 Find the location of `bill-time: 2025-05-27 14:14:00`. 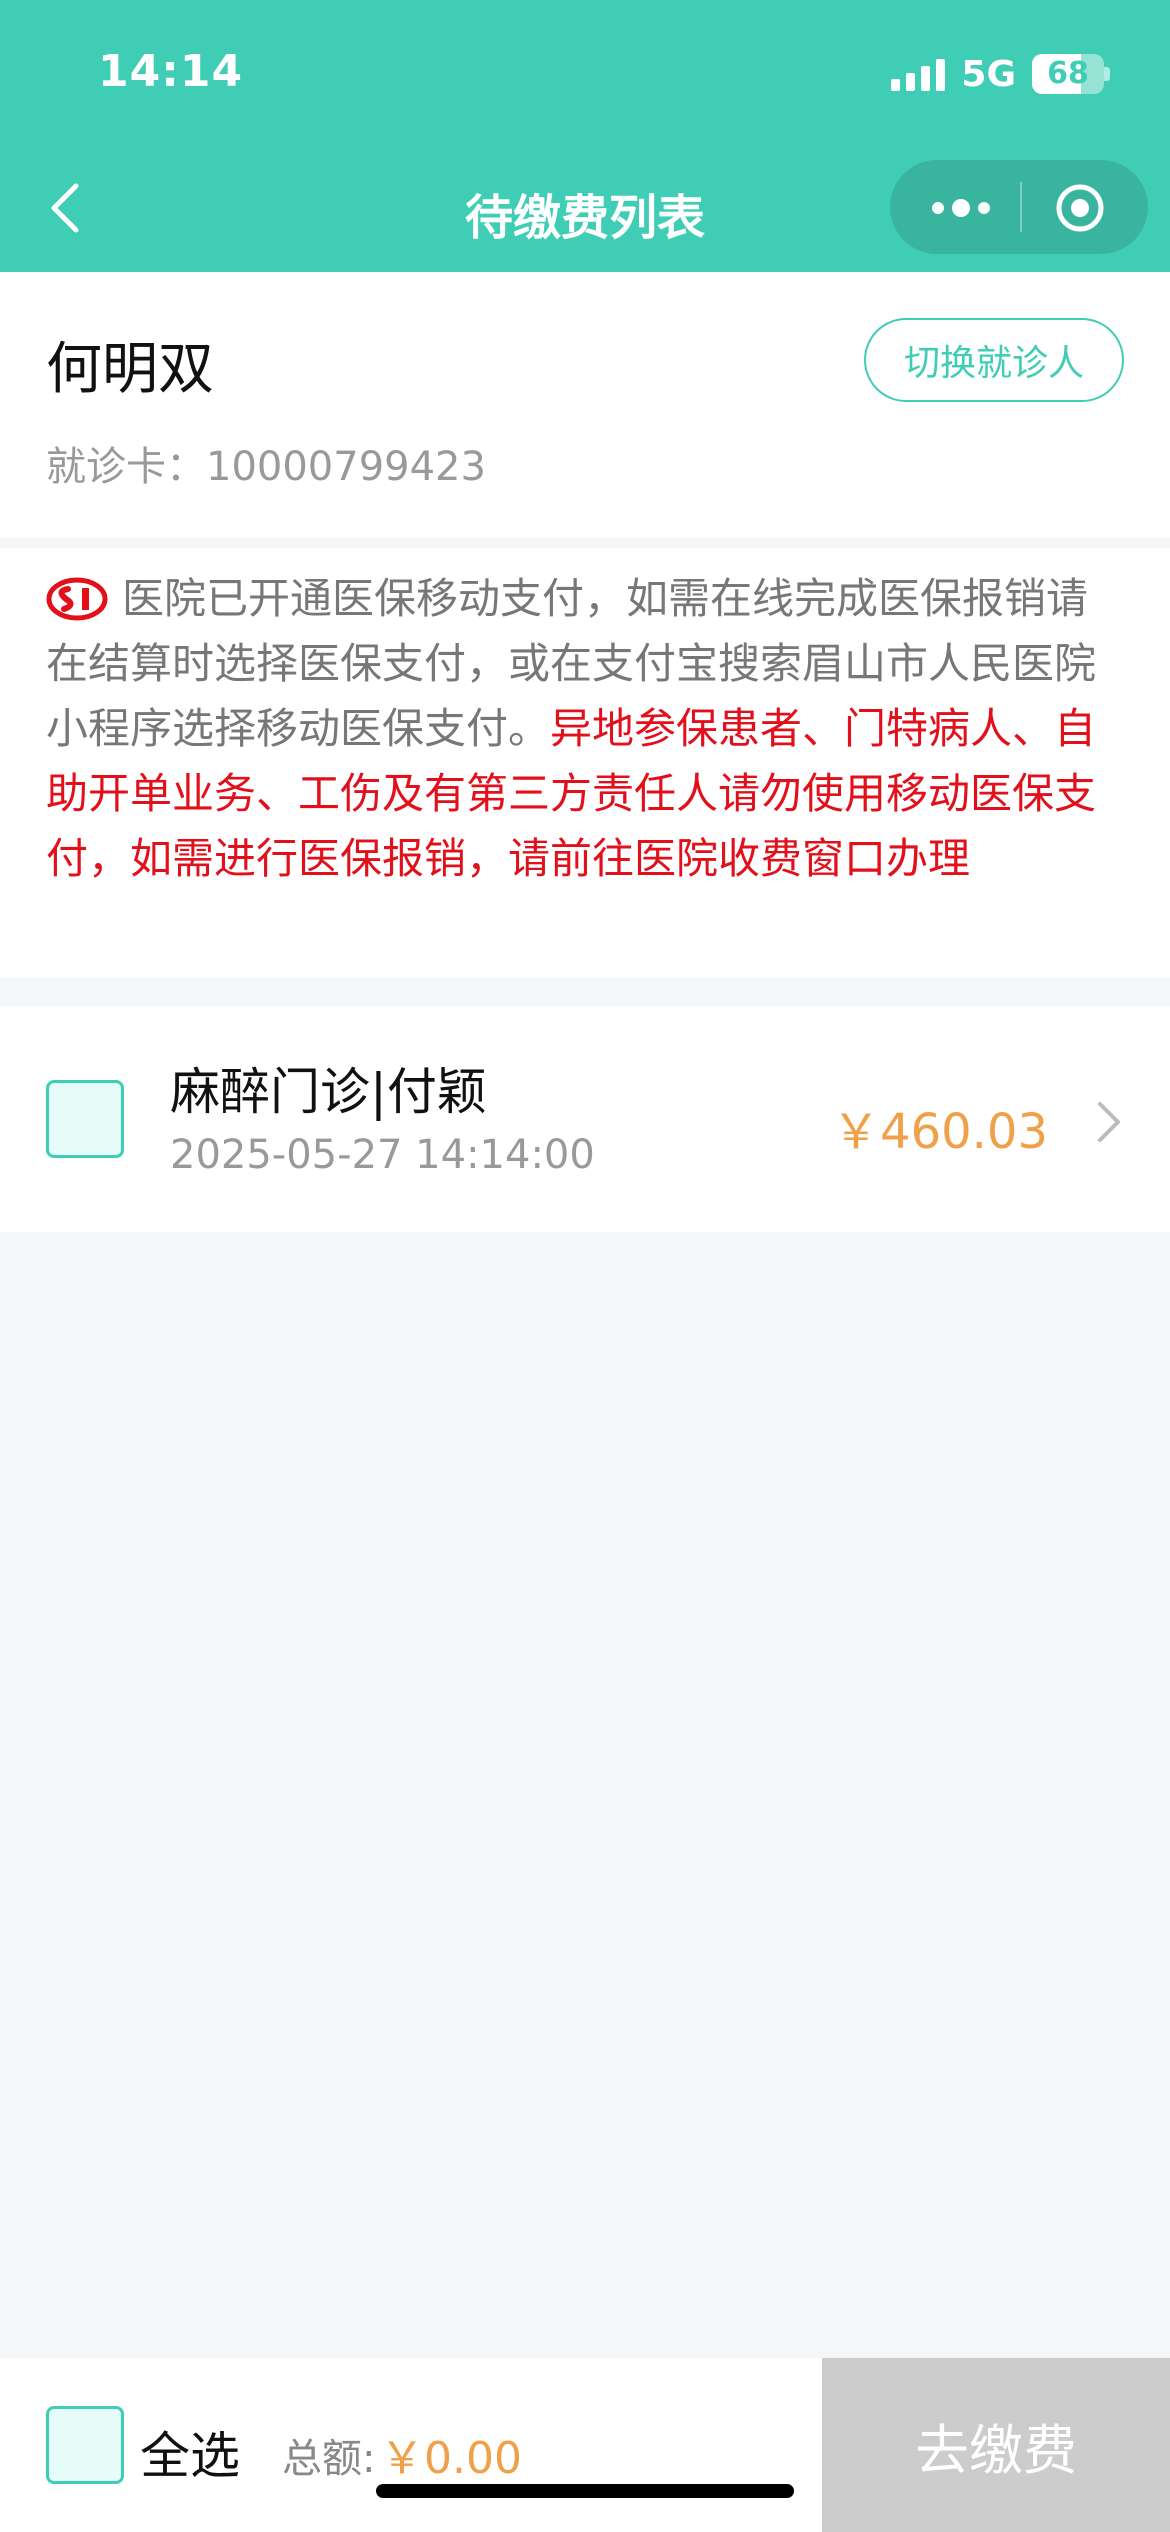

bill-time: 2025-05-27 14:14:00 is located at coordinates (382, 1155).